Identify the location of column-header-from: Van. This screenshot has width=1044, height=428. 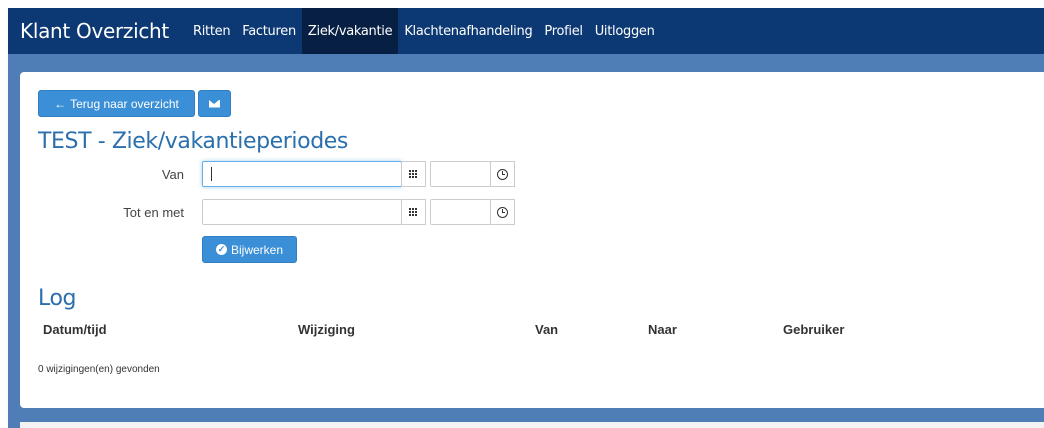
(547, 329).